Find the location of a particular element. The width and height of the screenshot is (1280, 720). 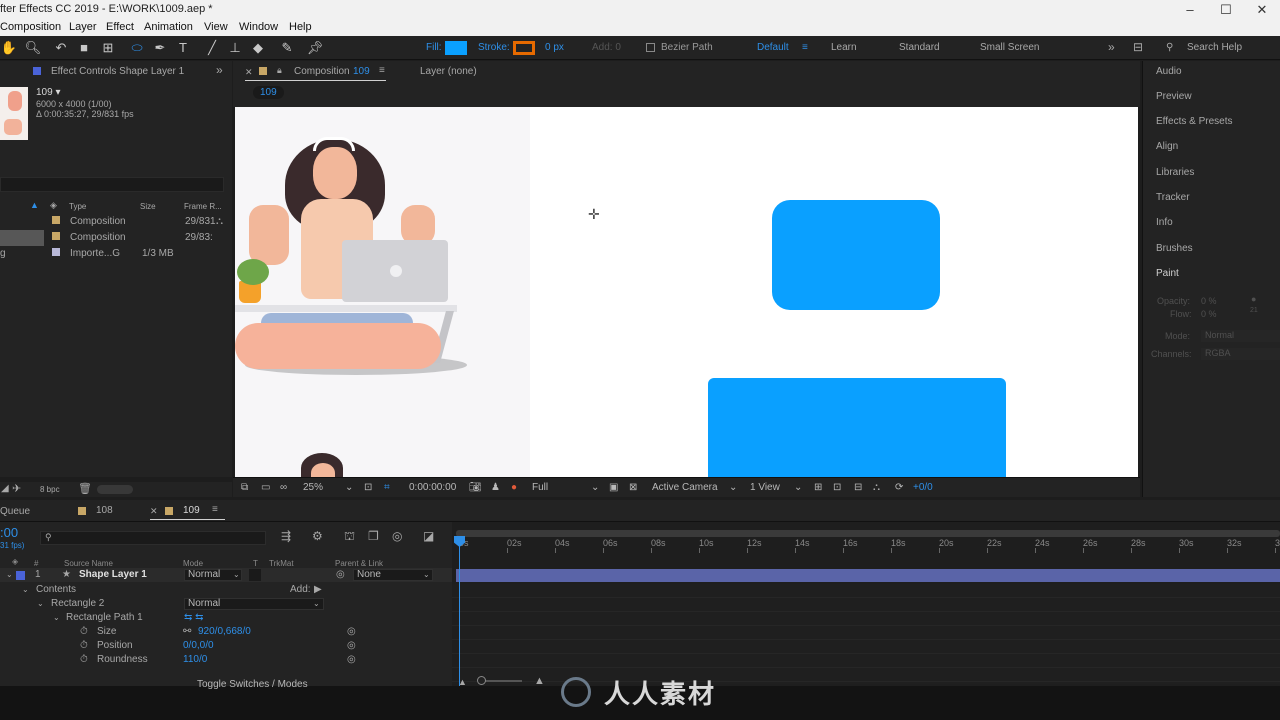

bezier-checkbox is located at coordinates (650, 47).